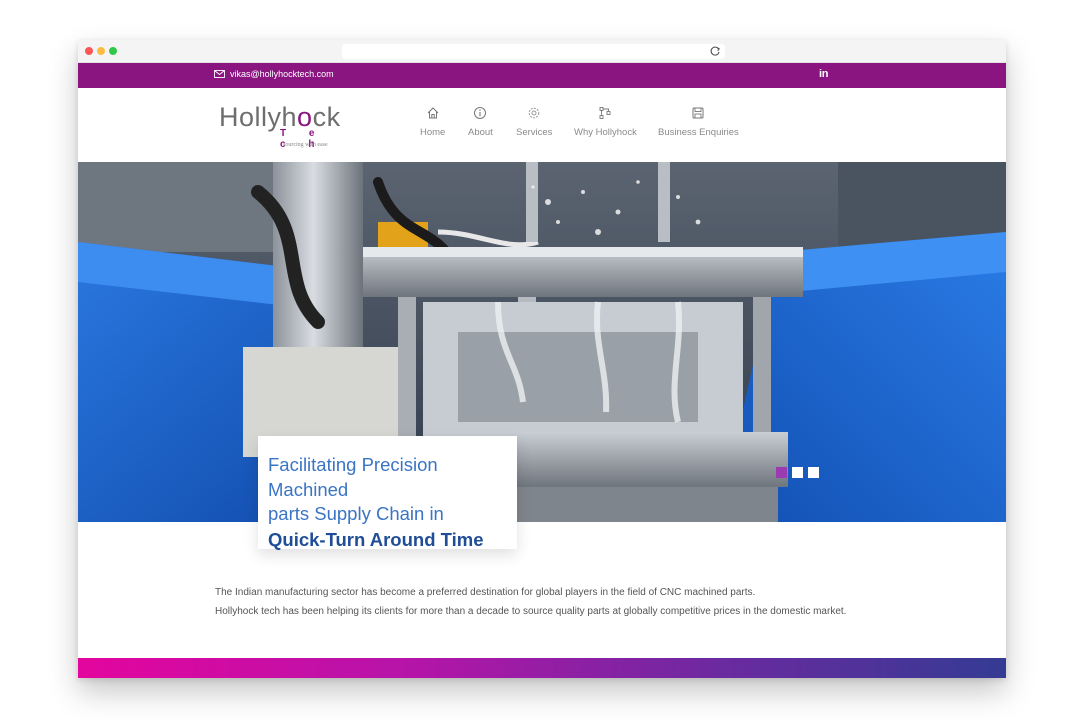 The width and height of the screenshot is (1080, 720). What do you see at coordinates (534, 113) in the screenshot?
I see `gear-icon` at bounding box center [534, 113].